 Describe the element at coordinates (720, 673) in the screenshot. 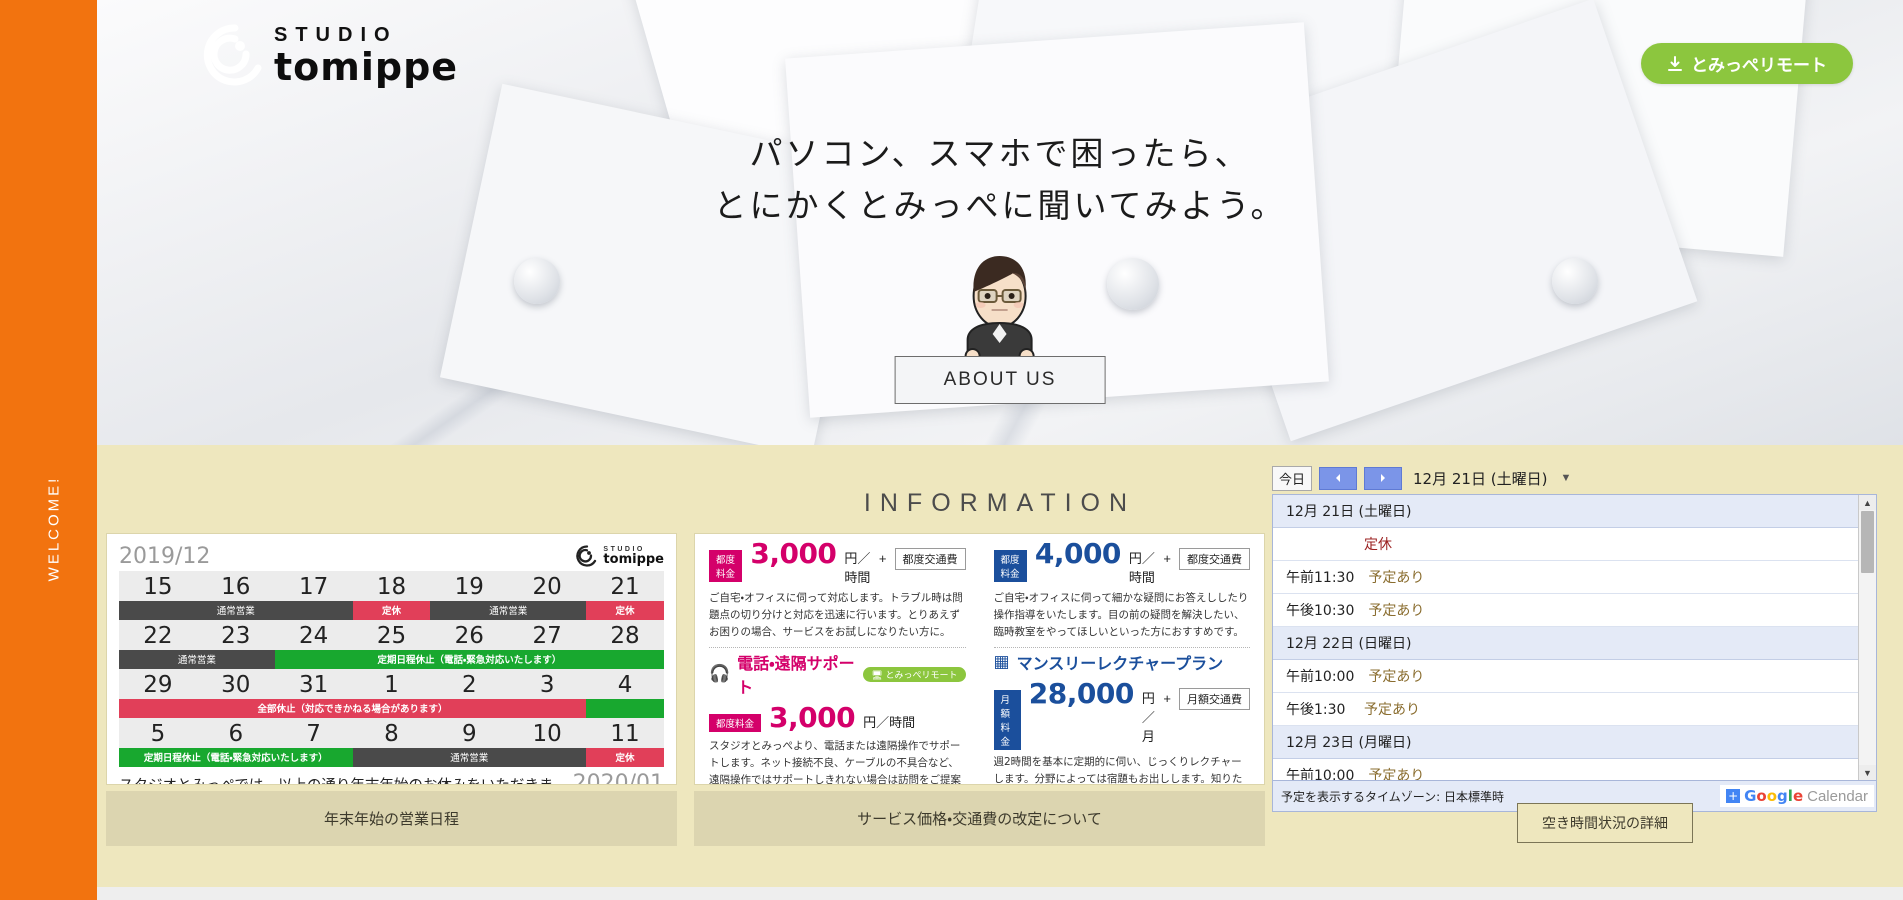

I see `headset-icon: 🎧` at that location.